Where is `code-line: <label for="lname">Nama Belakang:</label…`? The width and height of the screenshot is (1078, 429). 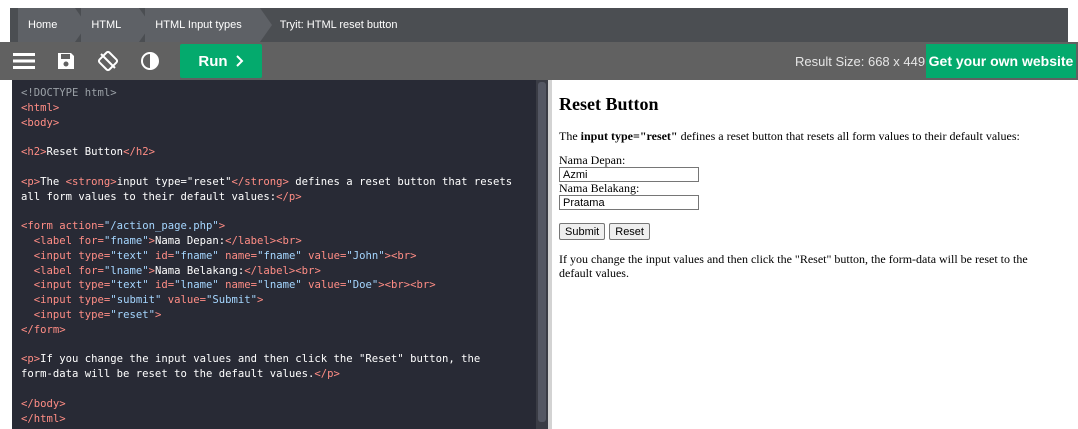 code-line: <label for="lname">Nama Belakang:</label… is located at coordinates (278, 271).